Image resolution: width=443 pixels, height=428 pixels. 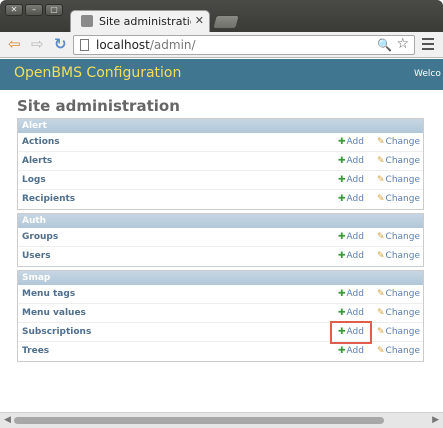 What do you see at coordinates (220, 126) in the screenshot?
I see `module-caption: Alert` at bounding box center [220, 126].